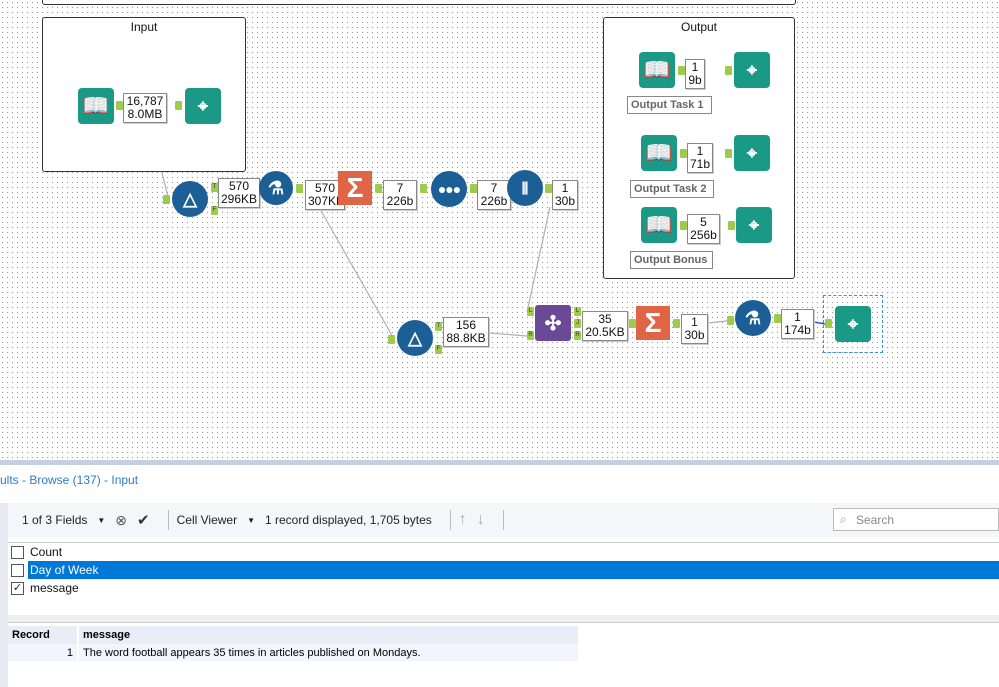 This screenshot has width=999, height=687. I want to click on field-item: Count, so click(503, 552).